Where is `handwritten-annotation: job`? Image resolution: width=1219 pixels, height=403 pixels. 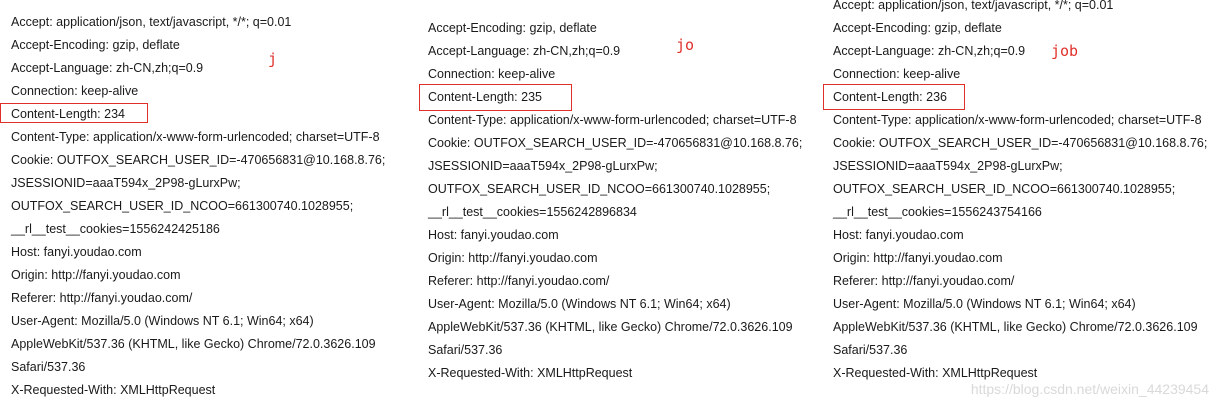
handwritten-annotation: job is located at coordinates (1065, 51).